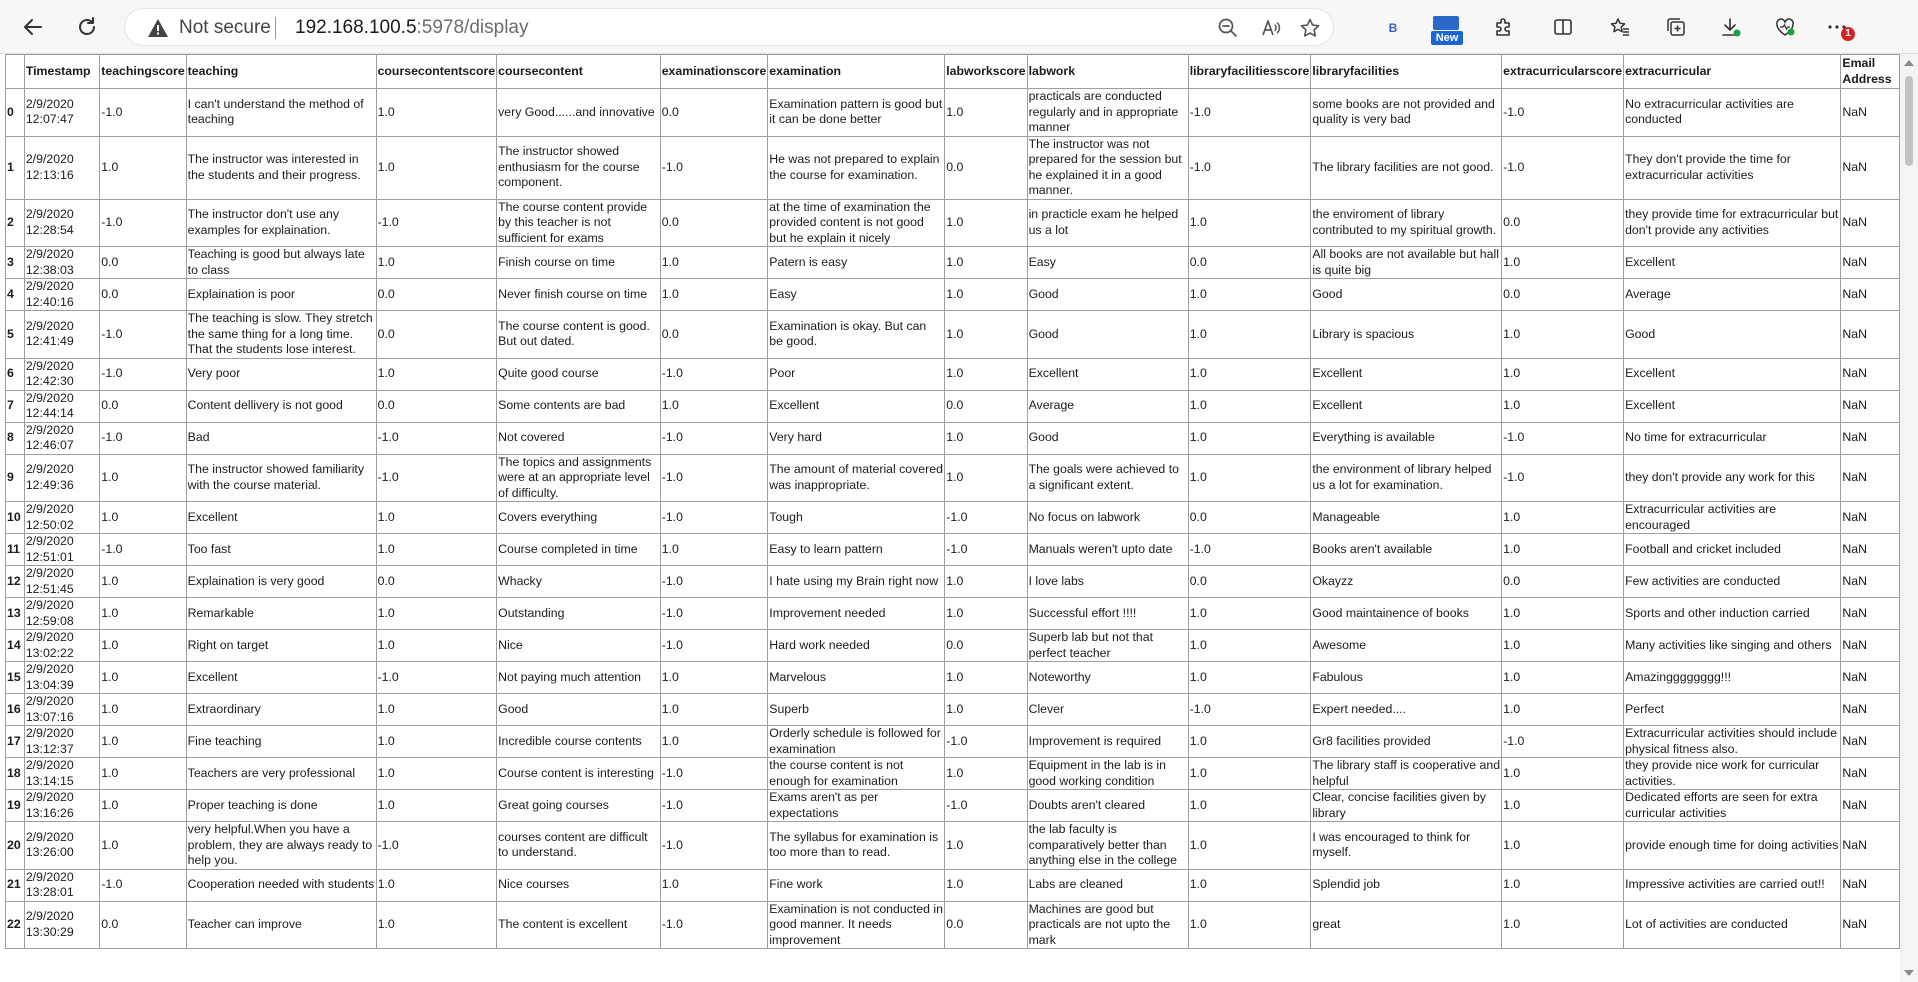  Describe the element at coordinates (1406, 71) in the screenshot. I see `column-header: libraryfacilities` at that location.